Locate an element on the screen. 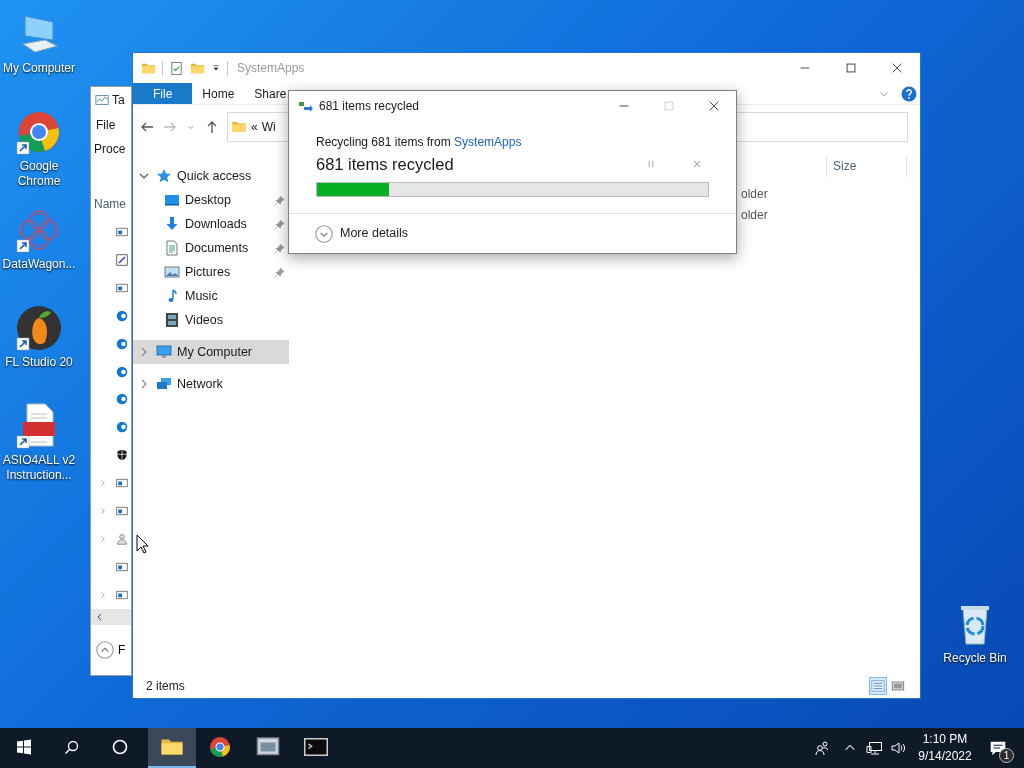  icon-label: My Computer is located at coordinates (39, 68).